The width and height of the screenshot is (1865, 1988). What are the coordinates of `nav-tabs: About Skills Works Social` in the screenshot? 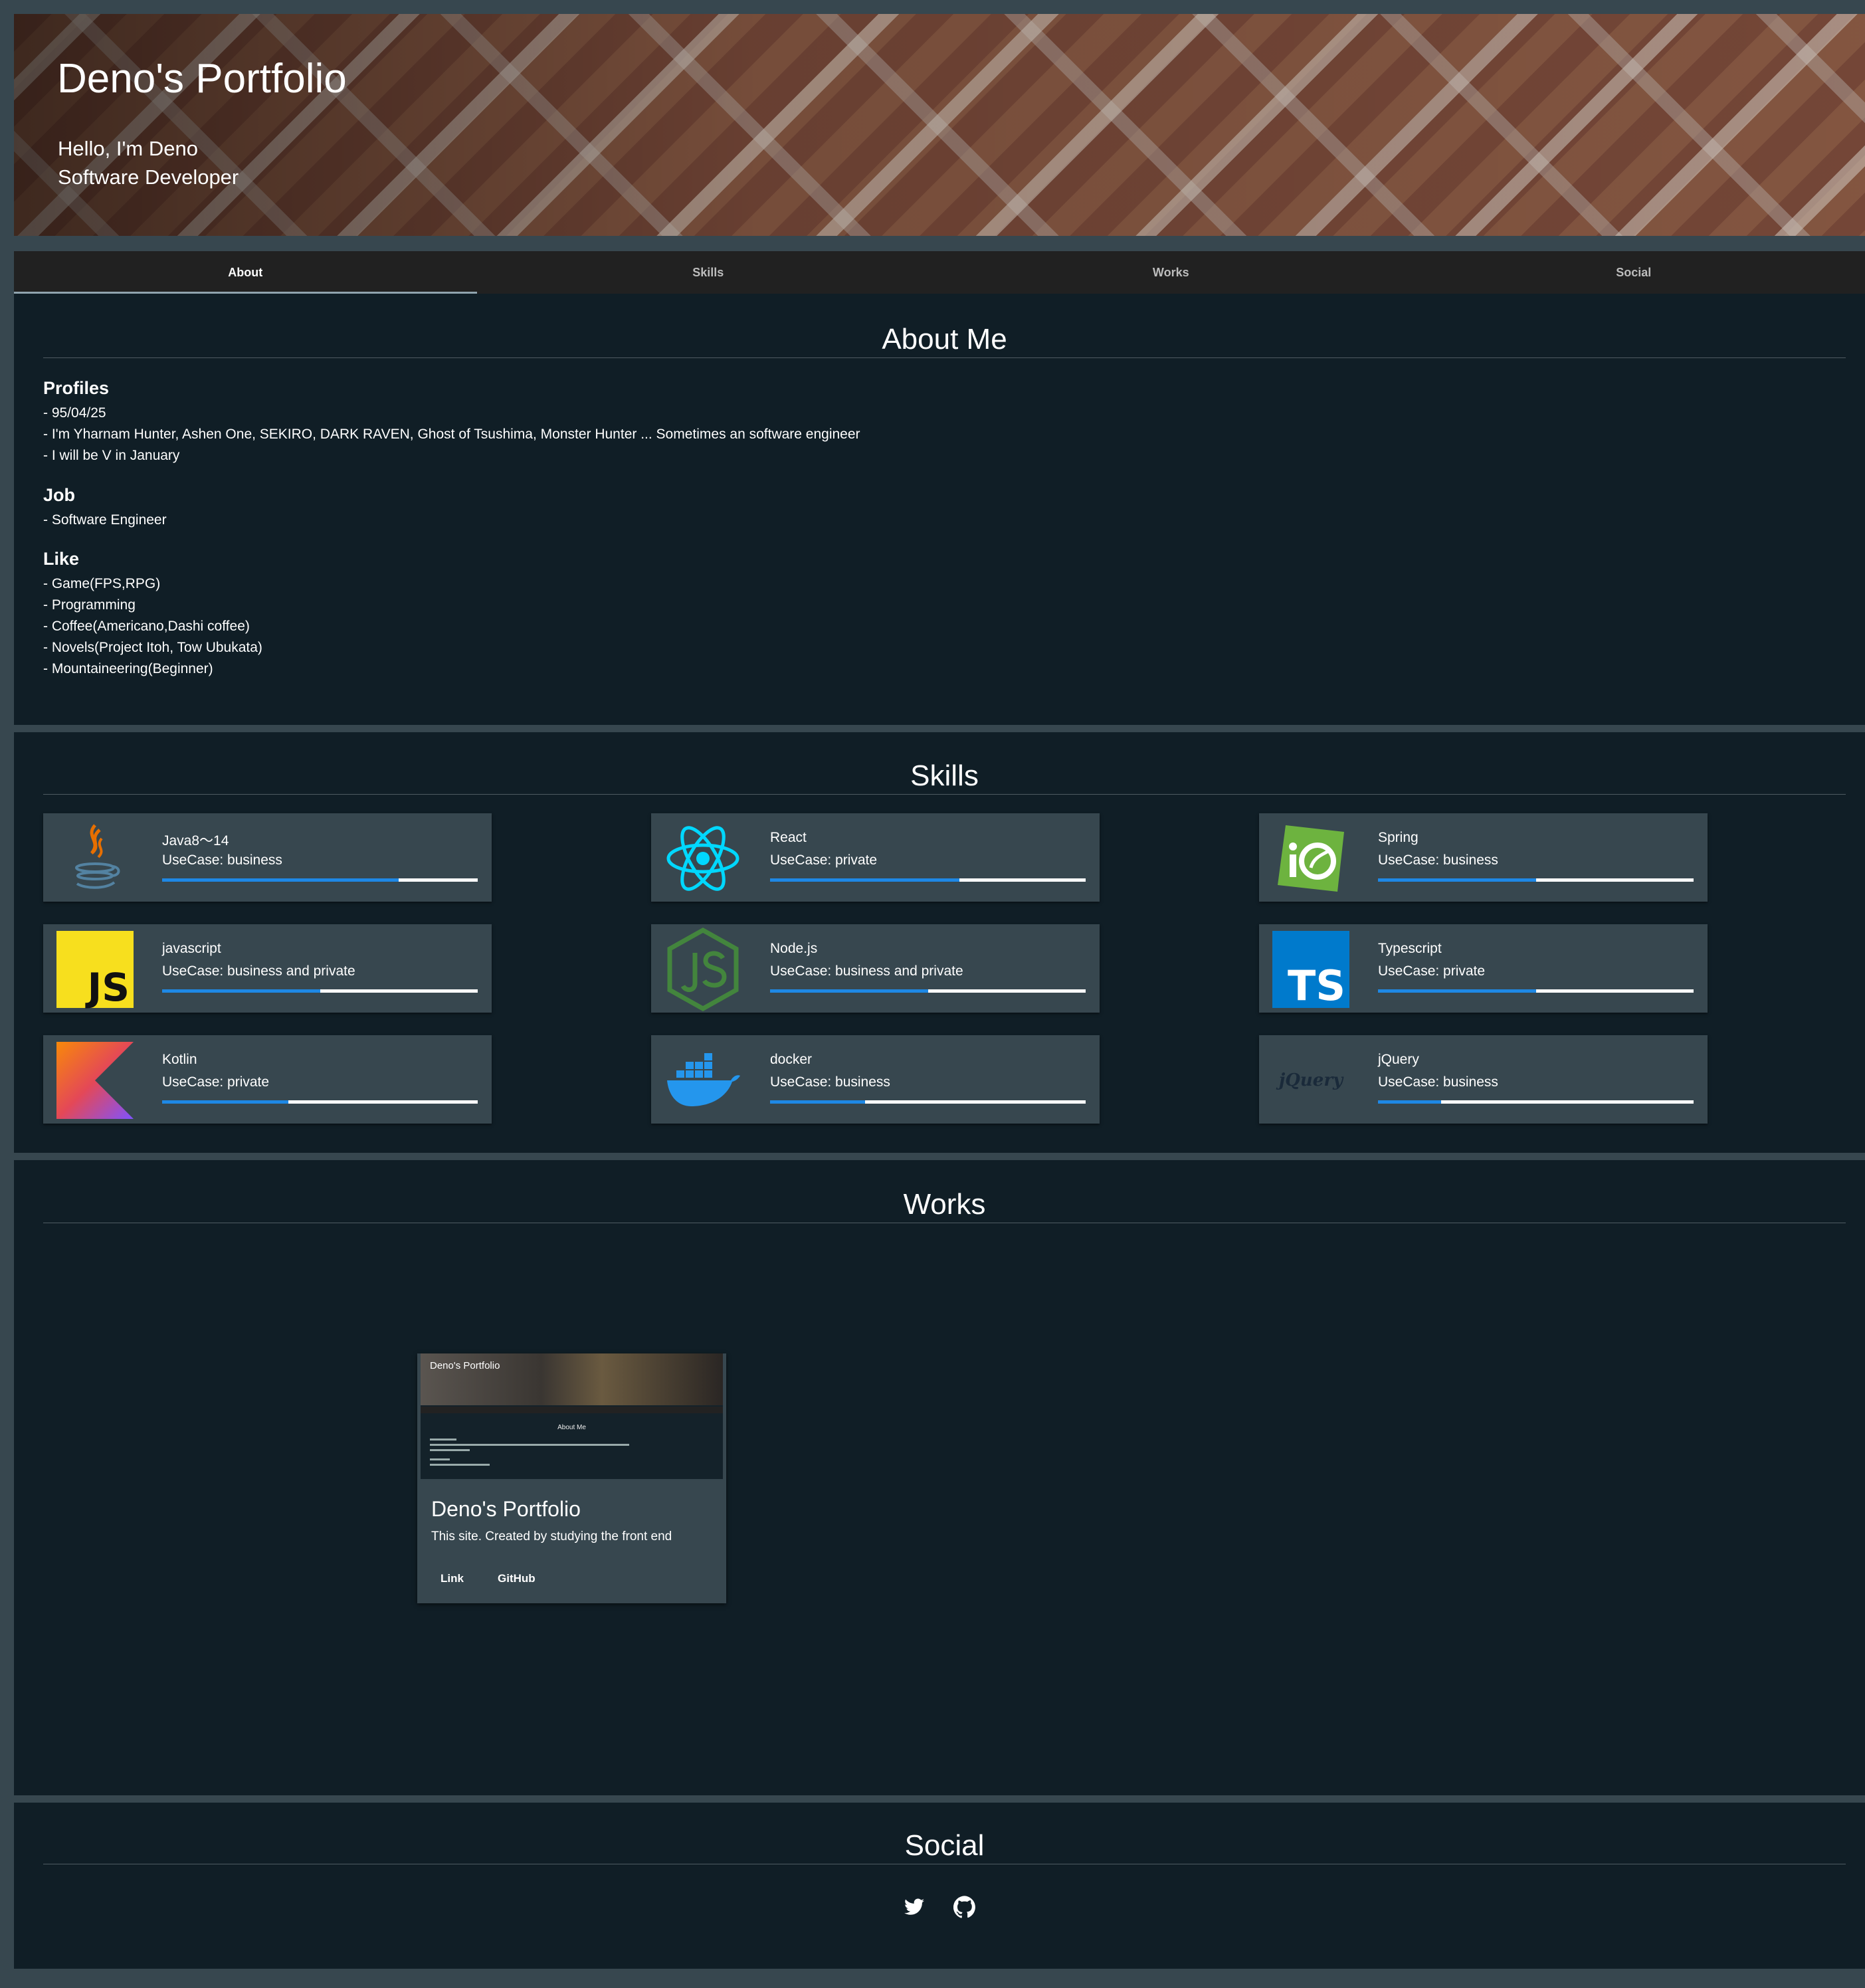 It's located at (939, 272).